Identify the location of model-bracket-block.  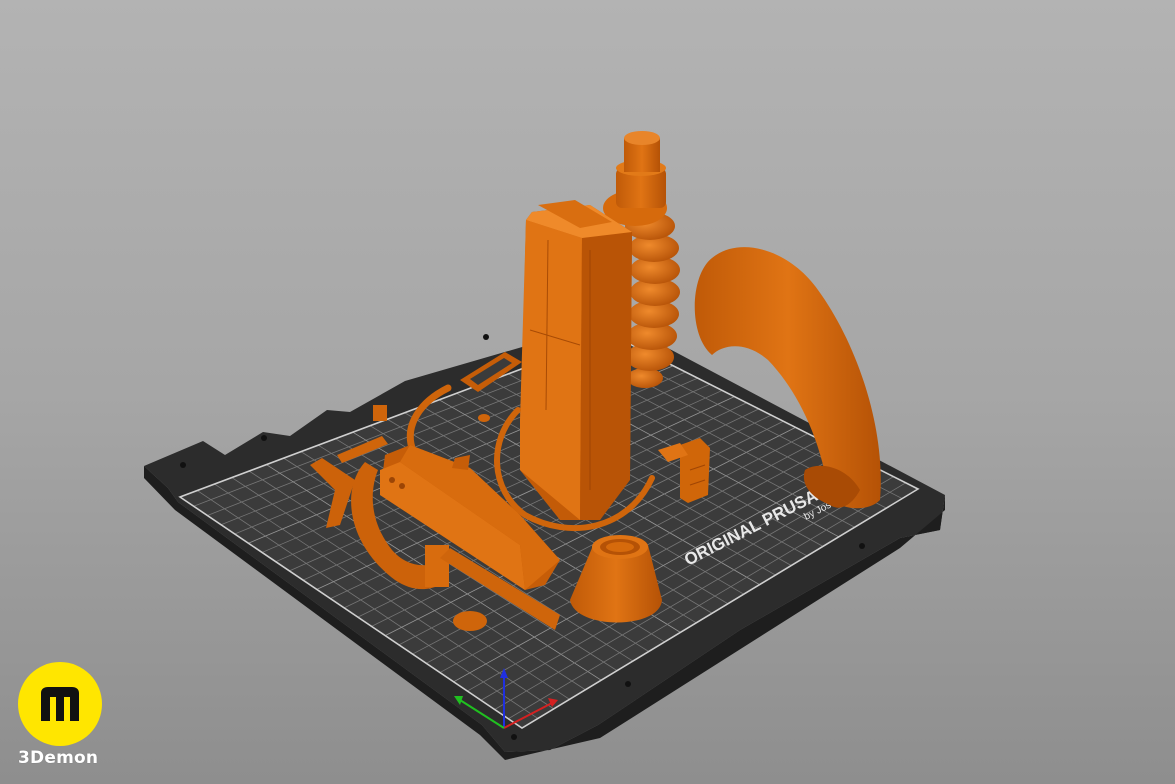
(437, 566).